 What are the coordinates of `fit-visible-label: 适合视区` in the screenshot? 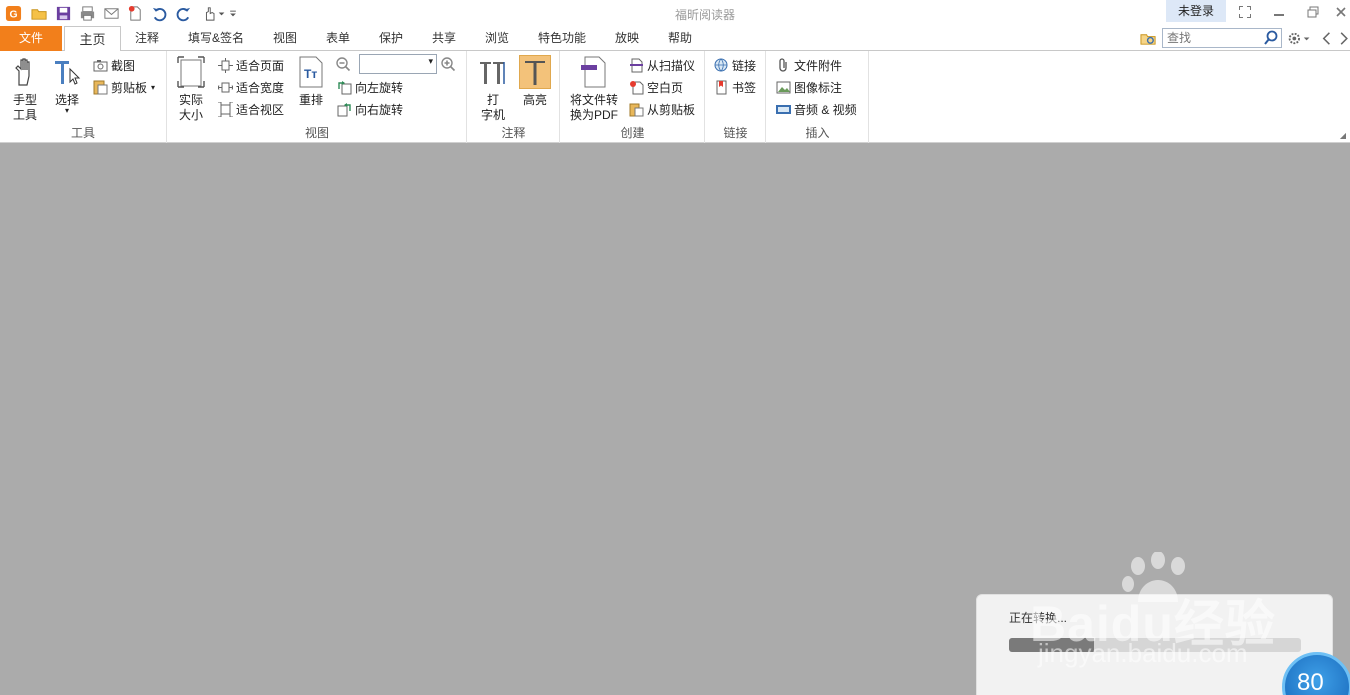 It's located at (260, 109).